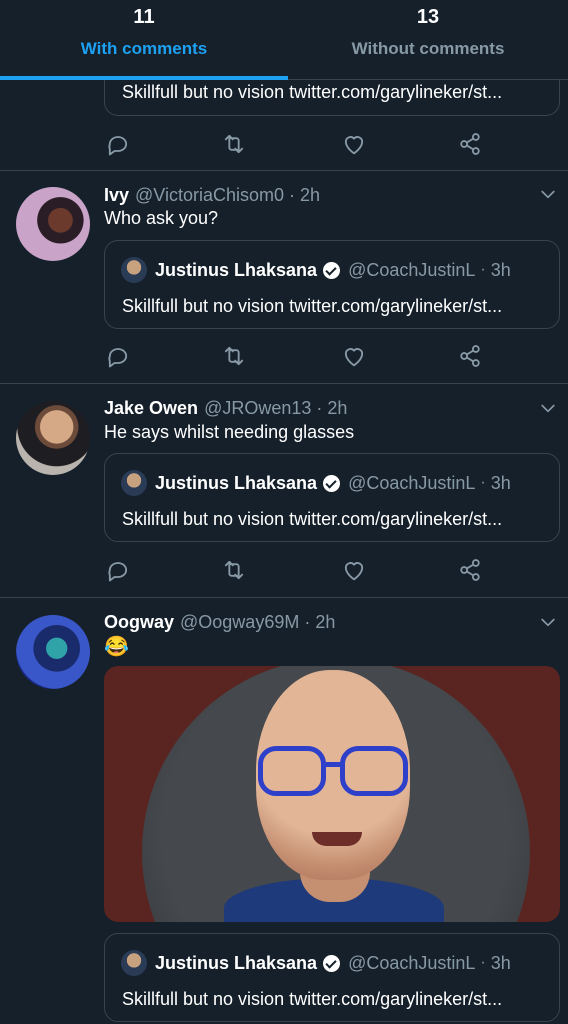  Describe the element at coordinates (139, 622) in the screenshot. I see `author-name: Oogway` at that location.